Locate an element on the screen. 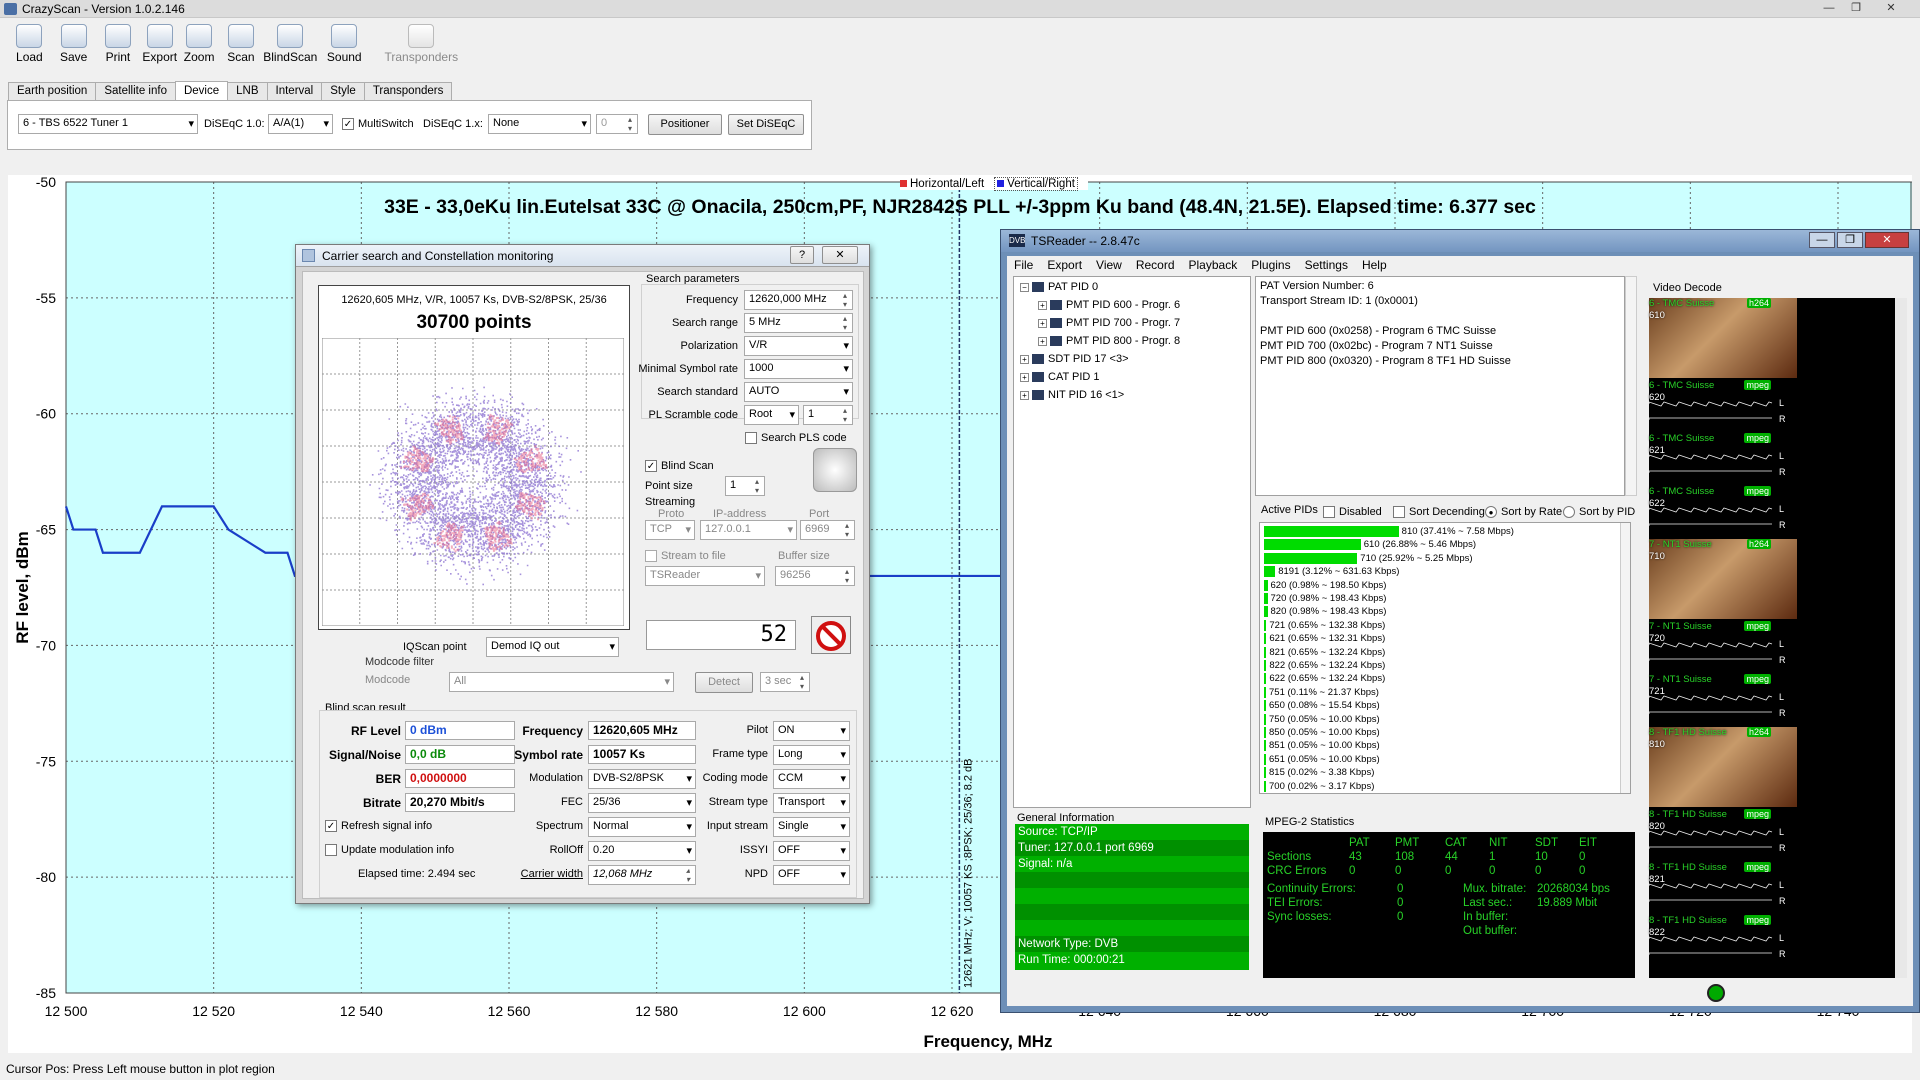 Image resolution: width=1920 pixels, height=1080 pixels. tree-item: + CAT PID 1 is located at coordinates (1060, 377).